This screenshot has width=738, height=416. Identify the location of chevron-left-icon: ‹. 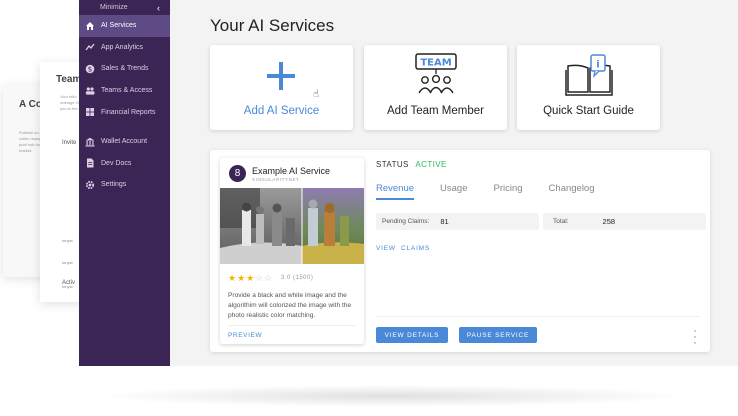
(158, 7).